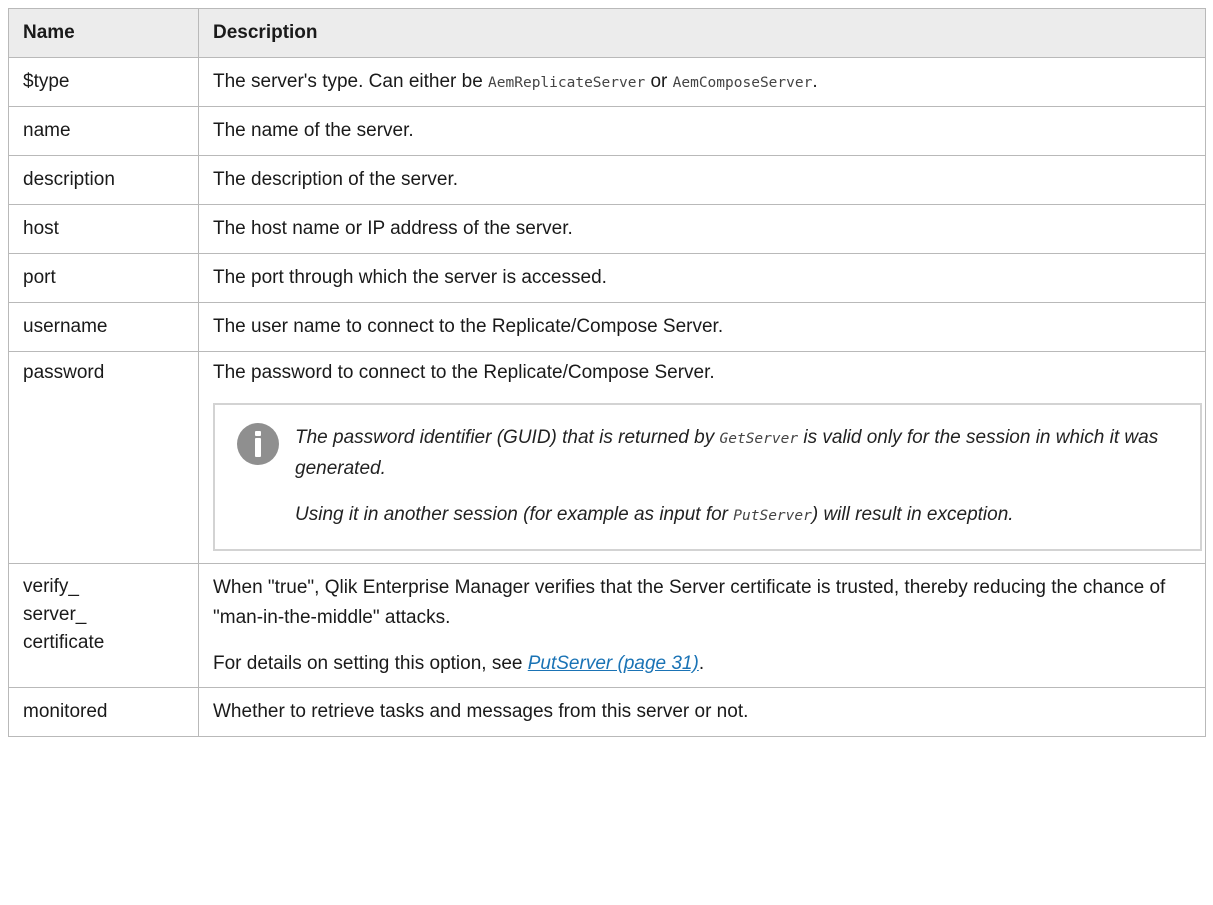 The image size is (1213, 905). Describe the element at coordinates (103, 278) in the screenshot. I see `param-name: port` at that location.